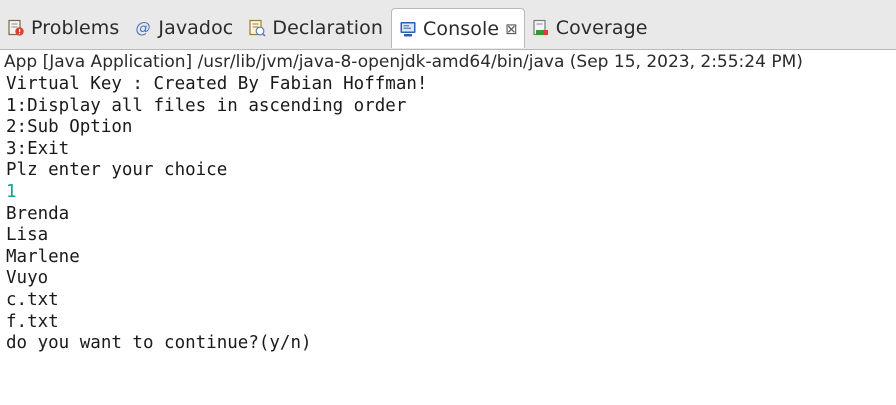 The height and width of the screenshot is (405, 896). I want to click on javadoc-icon: @, so click(143, 28).